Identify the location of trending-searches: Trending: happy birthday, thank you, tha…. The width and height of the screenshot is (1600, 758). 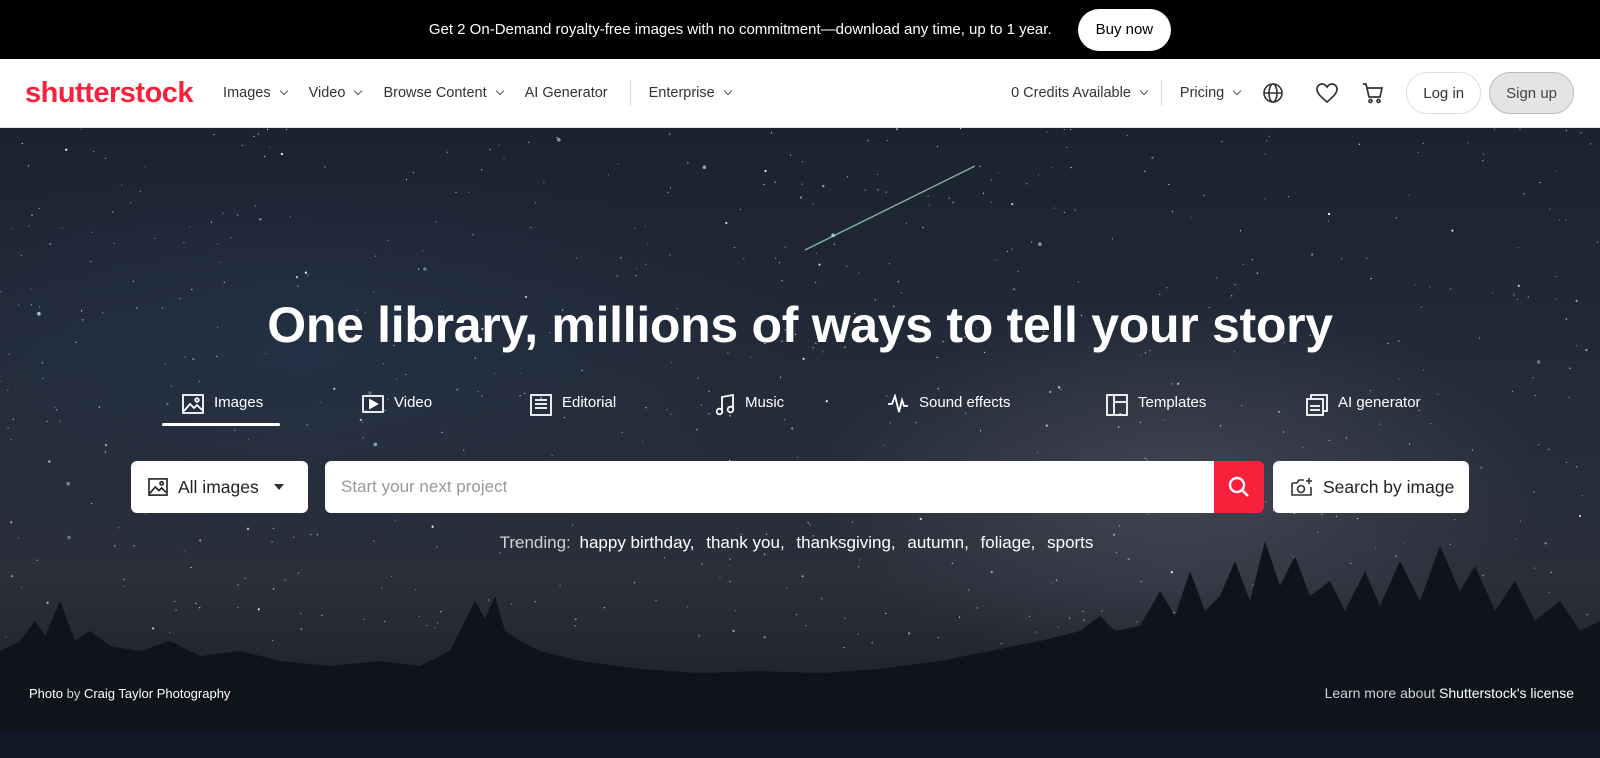
(800, 543).